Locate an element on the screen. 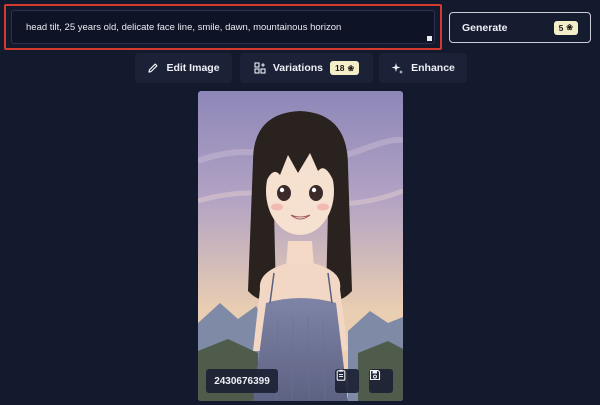  generate-button: Generate 5 ❀ is located at coordinates (520, 27).